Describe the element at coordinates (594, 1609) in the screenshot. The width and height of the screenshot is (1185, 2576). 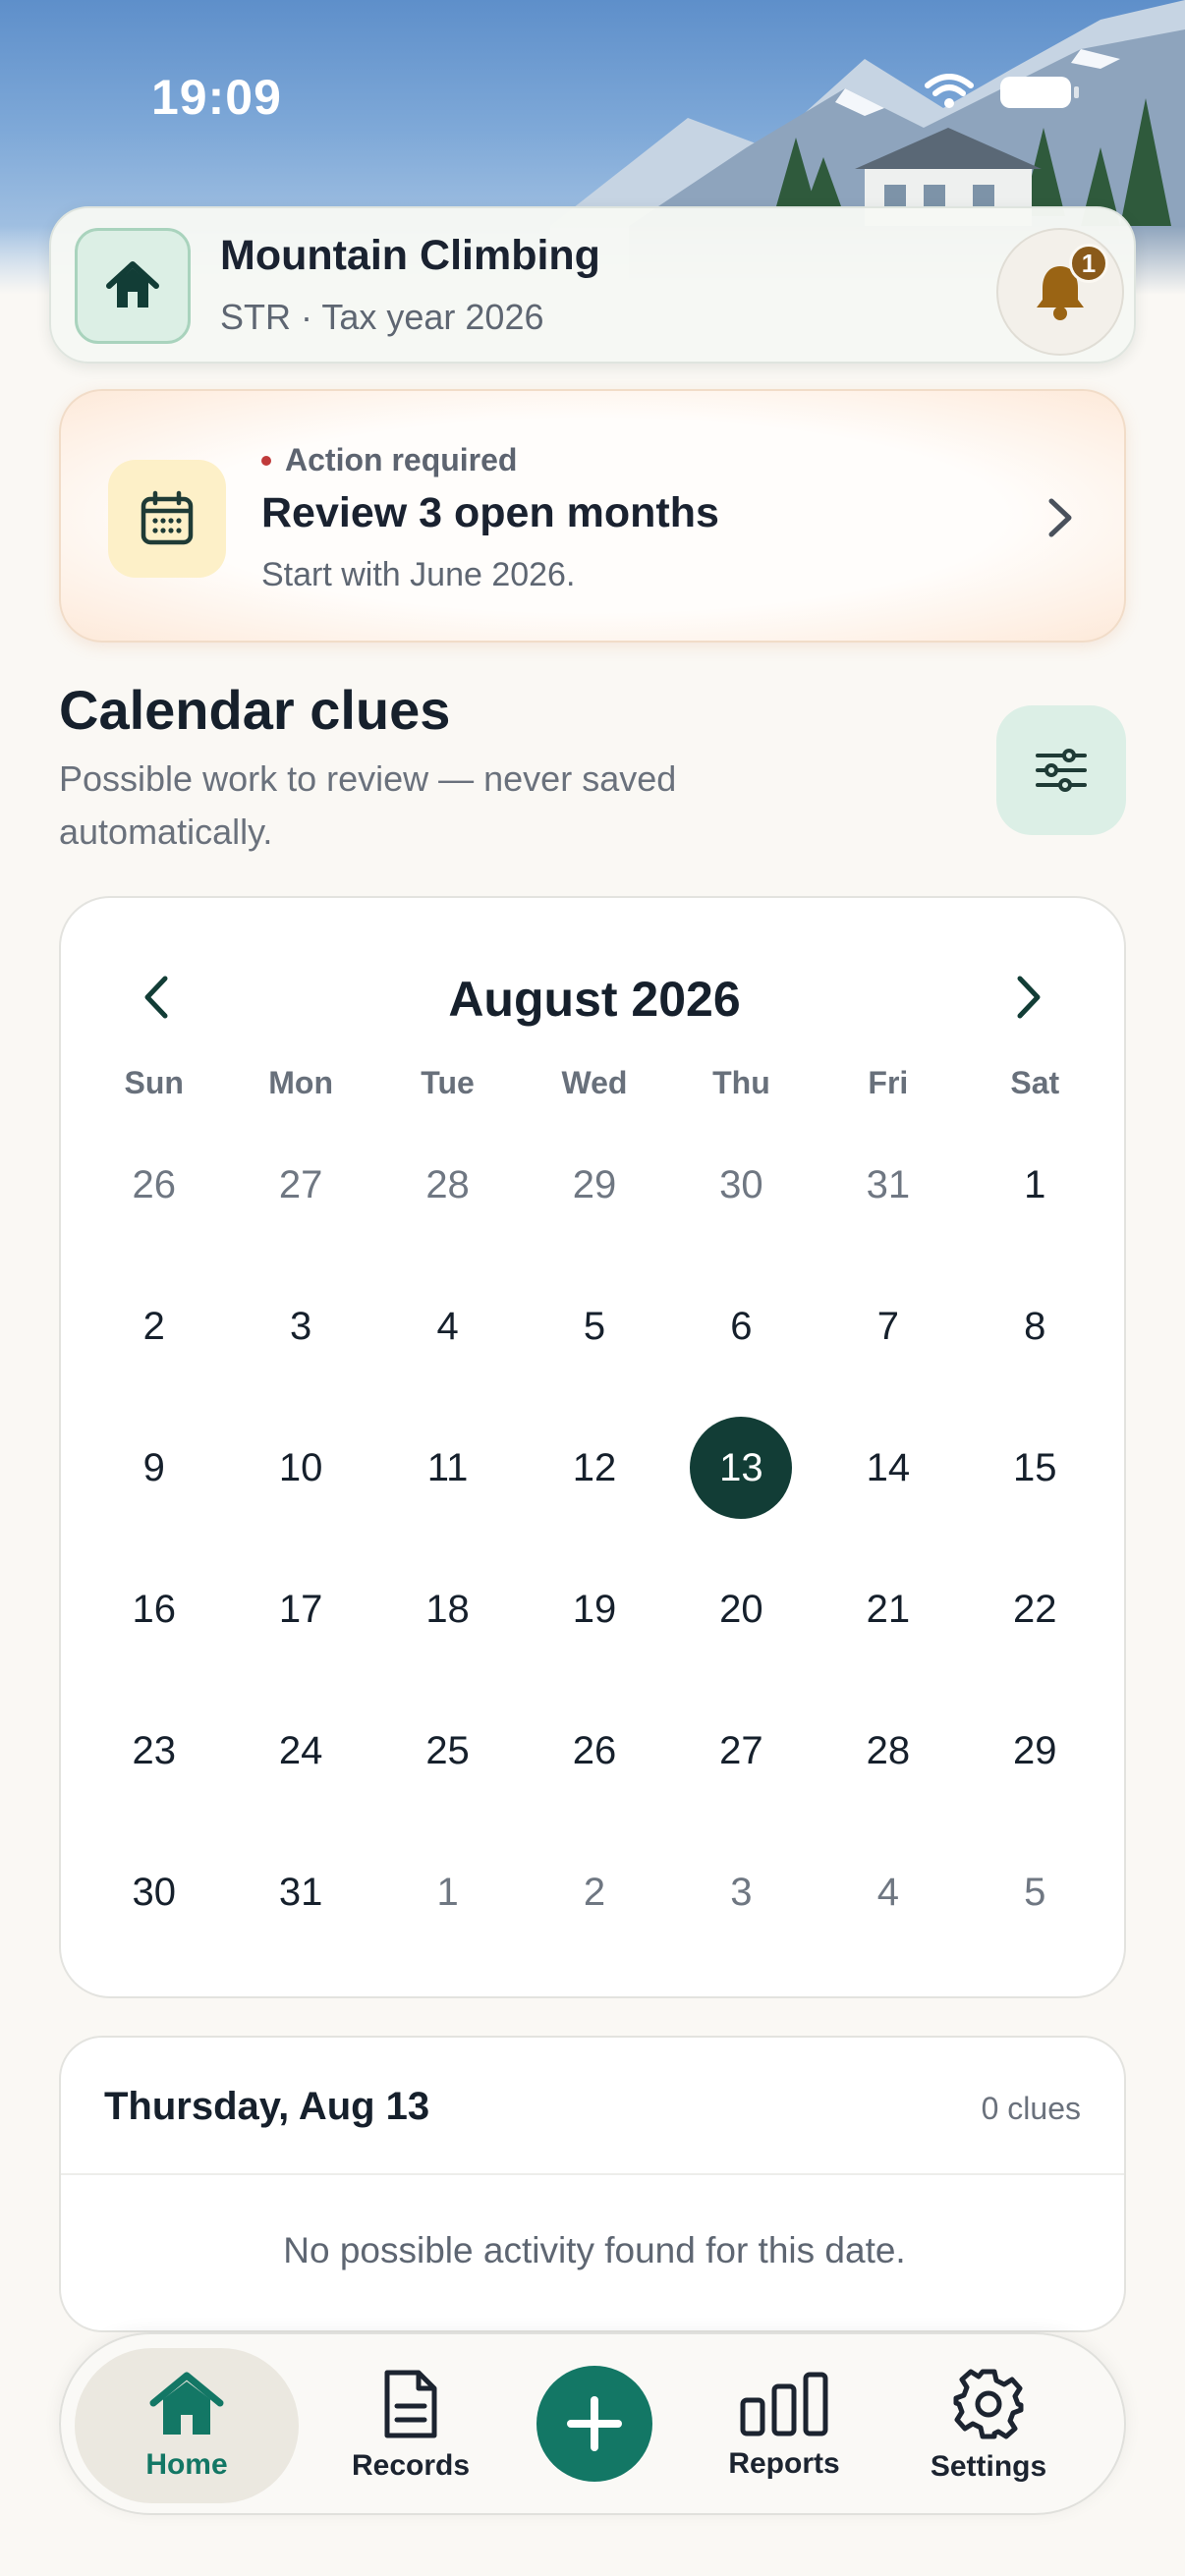
I see `calendar-day: 19` at that location.